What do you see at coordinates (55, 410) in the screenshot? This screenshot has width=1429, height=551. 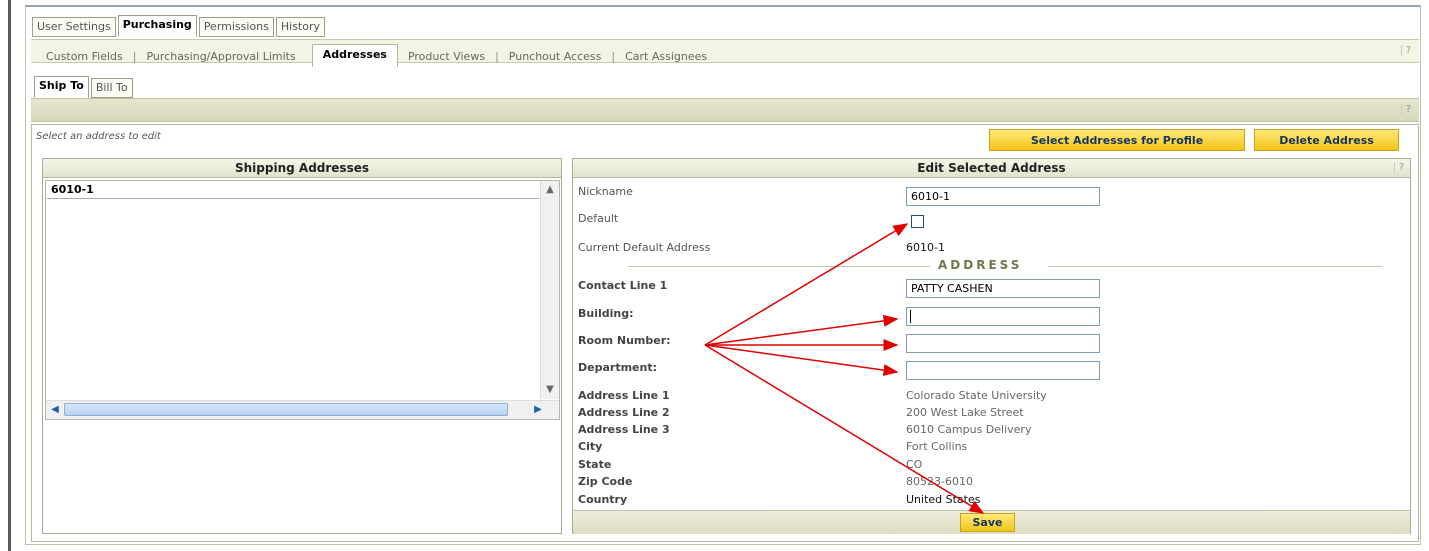 I see `scroll-left-icon: ◀` at bounding box center [55, 410].